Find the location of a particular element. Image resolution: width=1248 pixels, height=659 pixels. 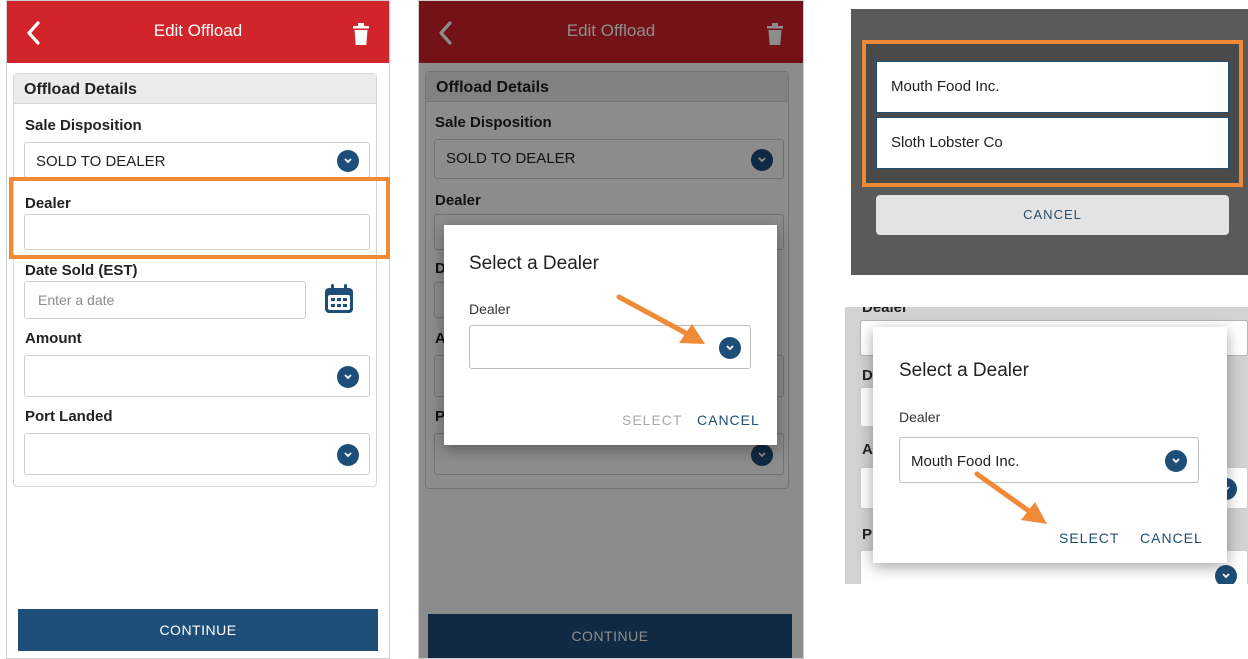

sale-disposition-select: SOLD TO DEALER is located at coordinates (197, 160).